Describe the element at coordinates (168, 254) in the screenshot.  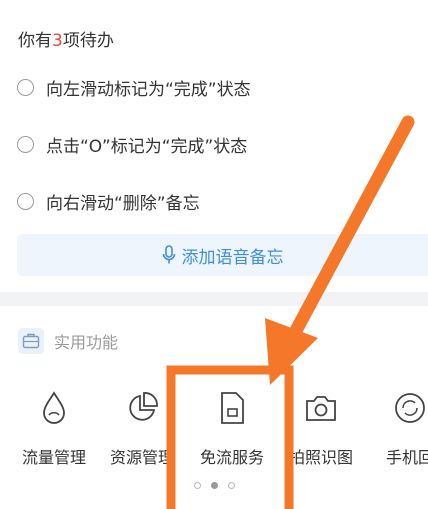
I see `microphone-icon` at that location.